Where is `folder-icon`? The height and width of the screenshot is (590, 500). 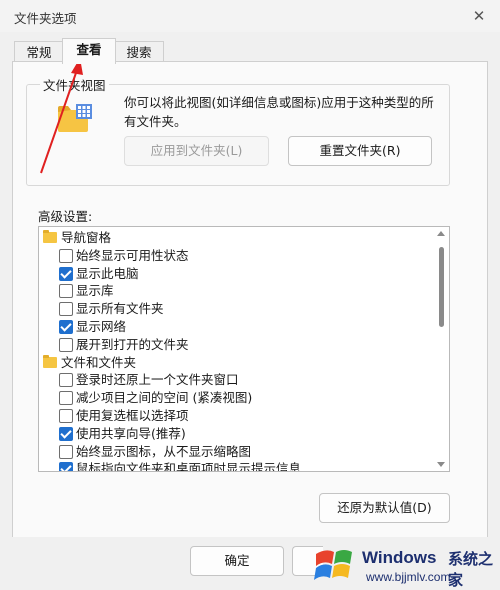 folder-icon is located at coordinates (50, 361).